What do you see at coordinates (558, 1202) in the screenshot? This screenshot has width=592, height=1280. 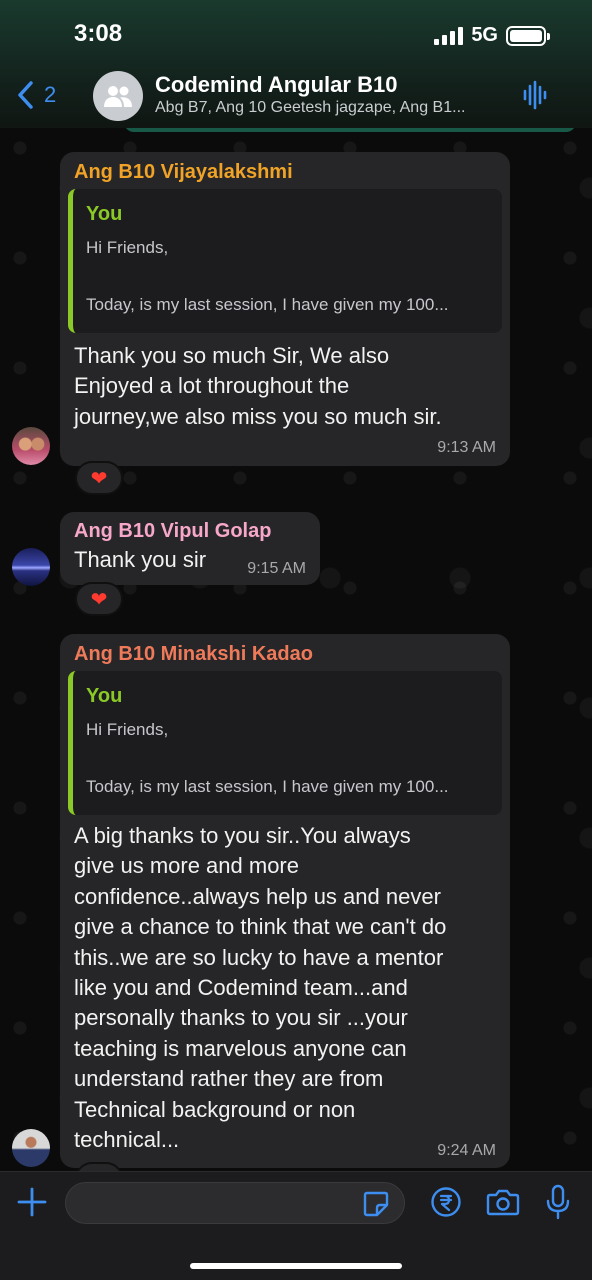 I see `microphone-icon` at bounding box center [558, 1202].